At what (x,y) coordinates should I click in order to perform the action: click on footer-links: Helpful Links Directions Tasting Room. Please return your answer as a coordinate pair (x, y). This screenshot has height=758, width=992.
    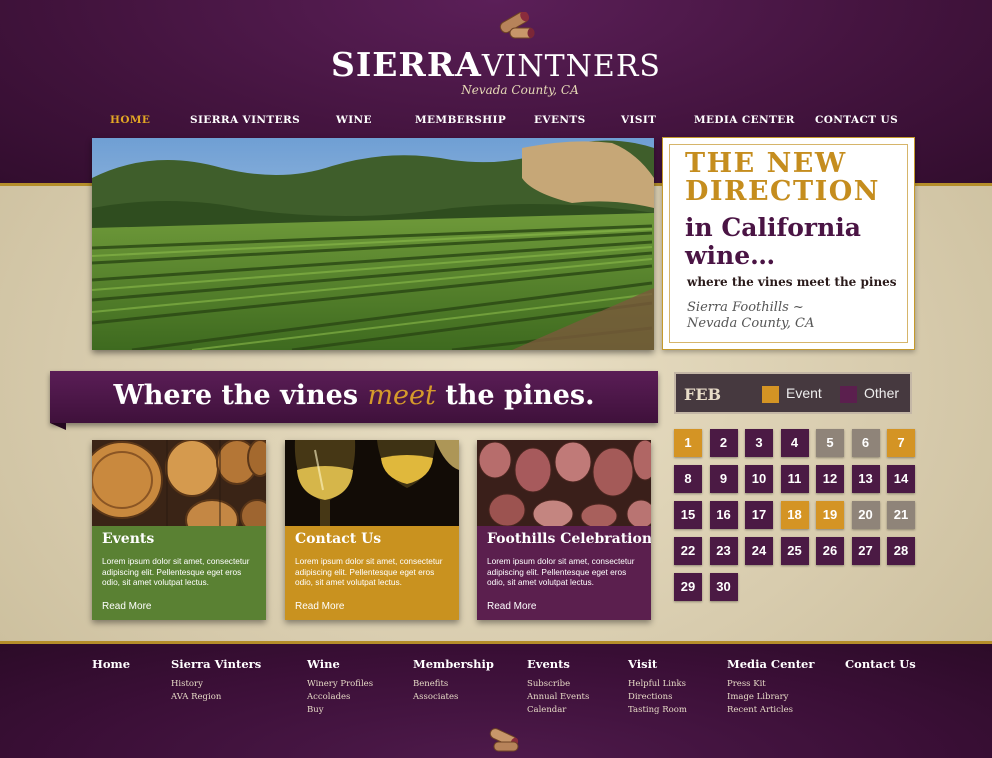
    Looking at the image, I should click on (657, 697).